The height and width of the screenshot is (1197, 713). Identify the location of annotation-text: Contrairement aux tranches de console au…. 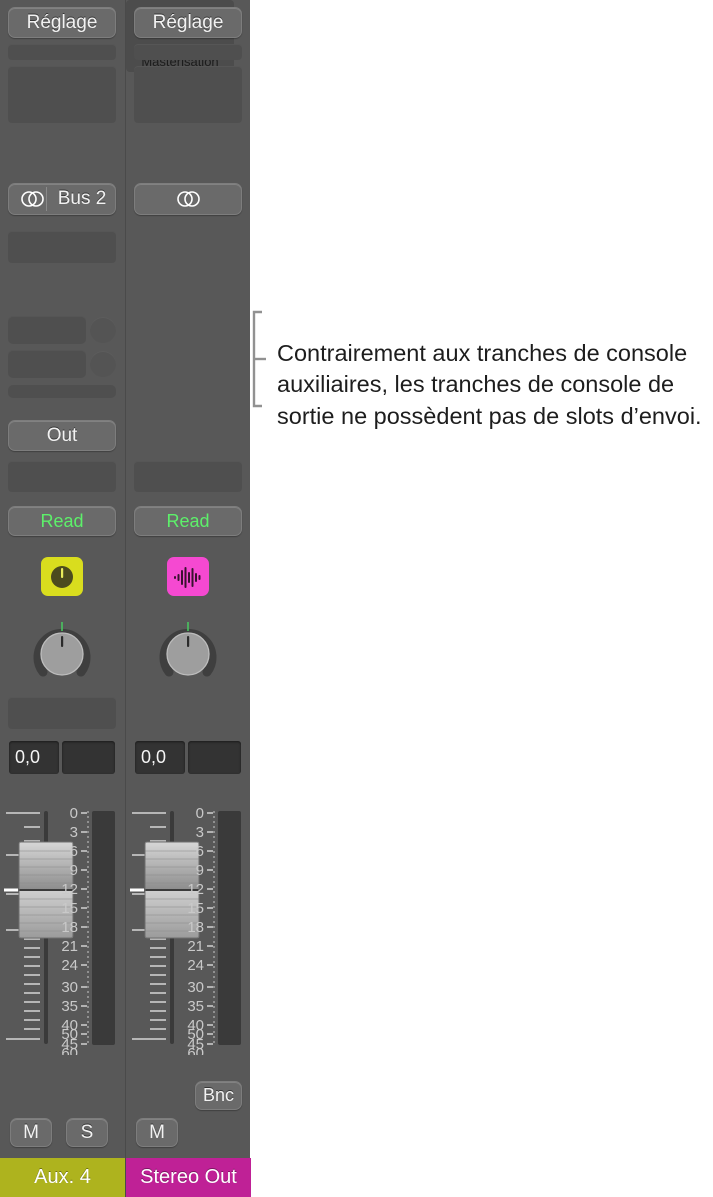
(489, 384).